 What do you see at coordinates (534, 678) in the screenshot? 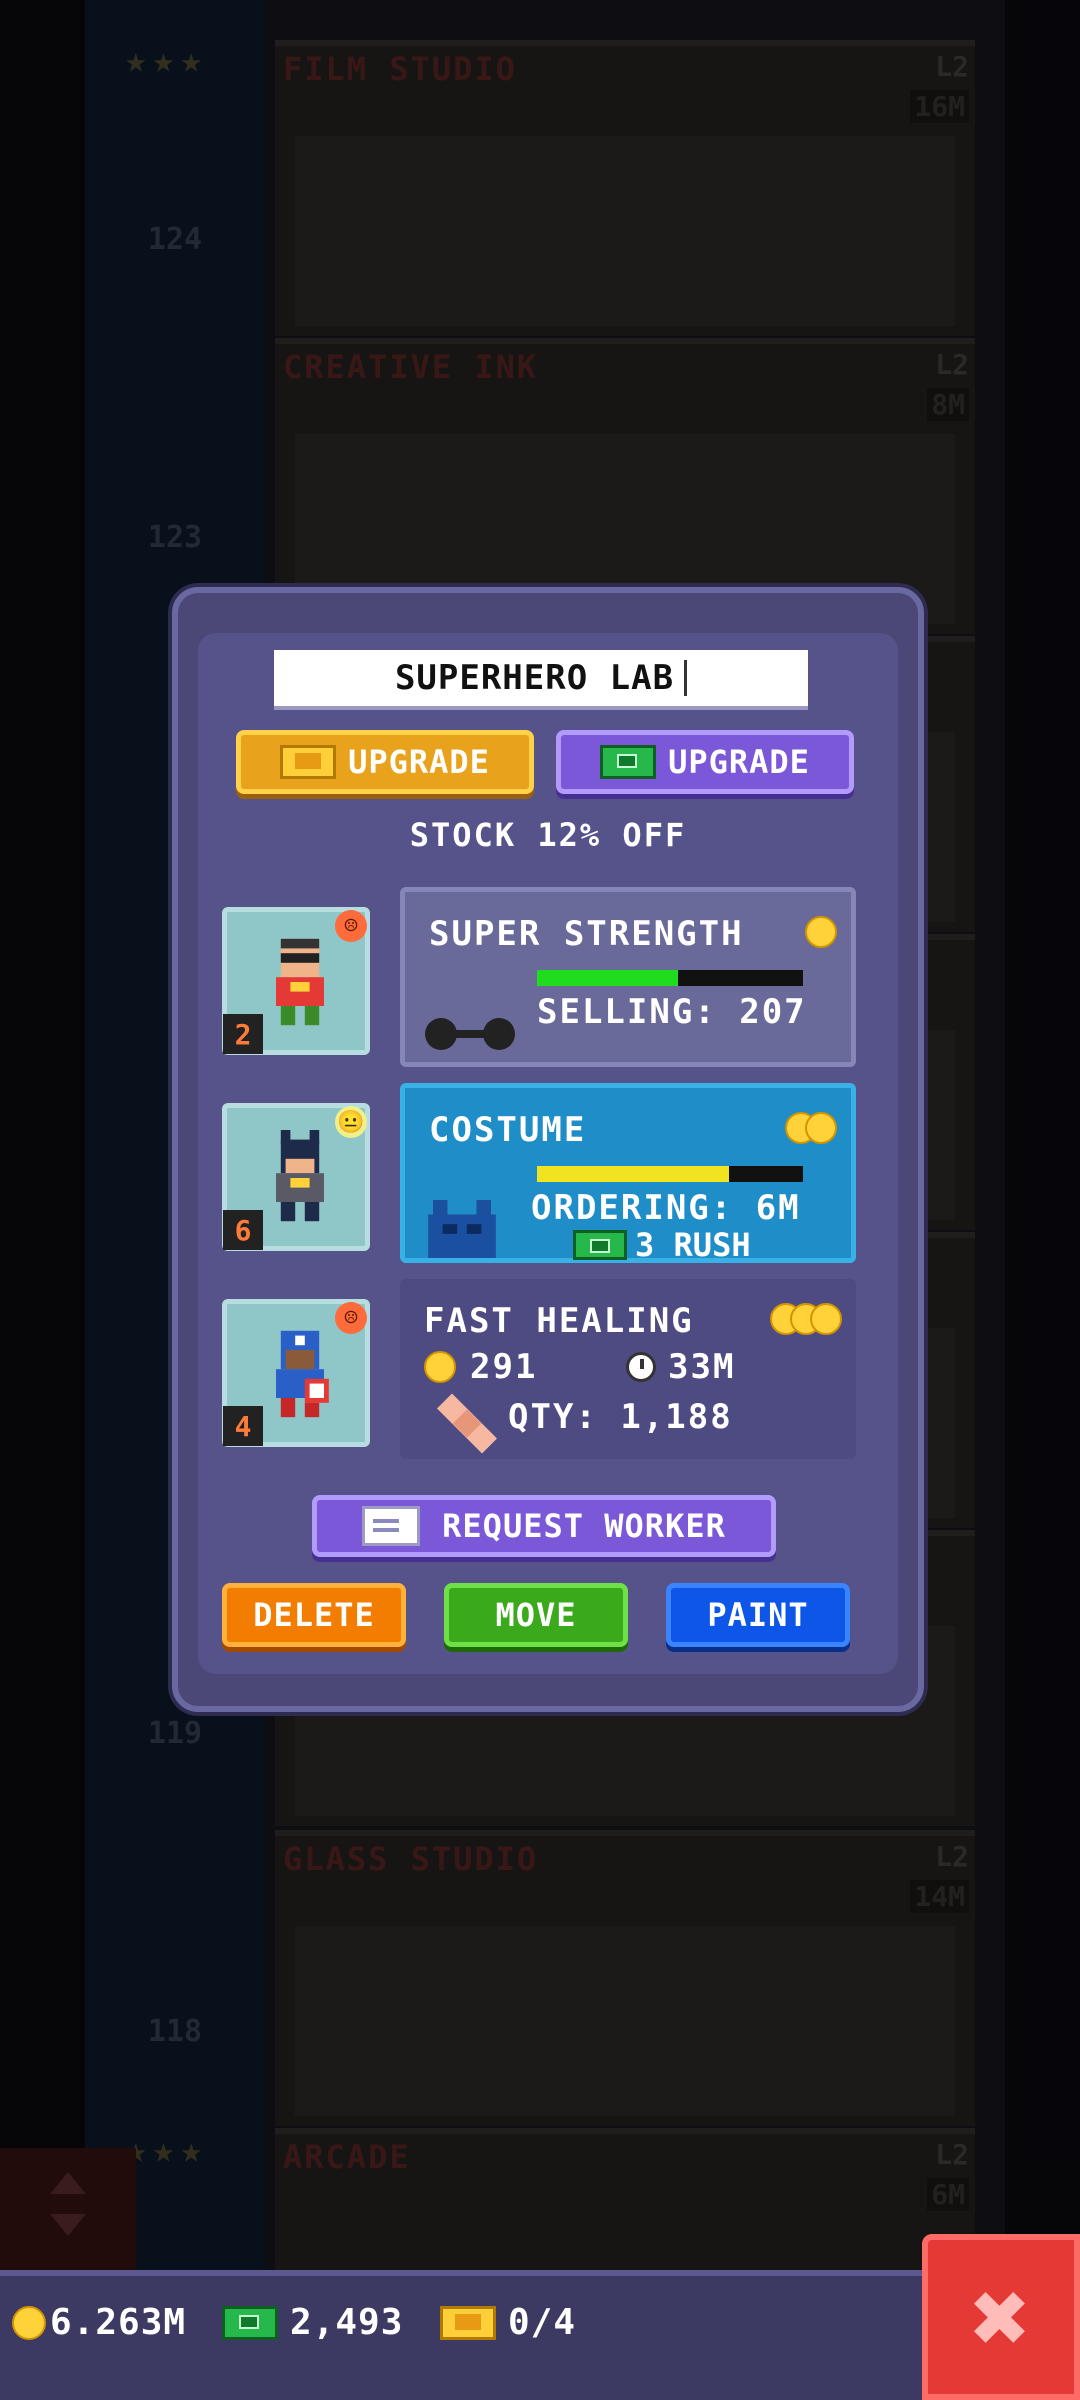
I see `floor-name-text: SUPERHERO LAB` at bounding box center [534, 678].